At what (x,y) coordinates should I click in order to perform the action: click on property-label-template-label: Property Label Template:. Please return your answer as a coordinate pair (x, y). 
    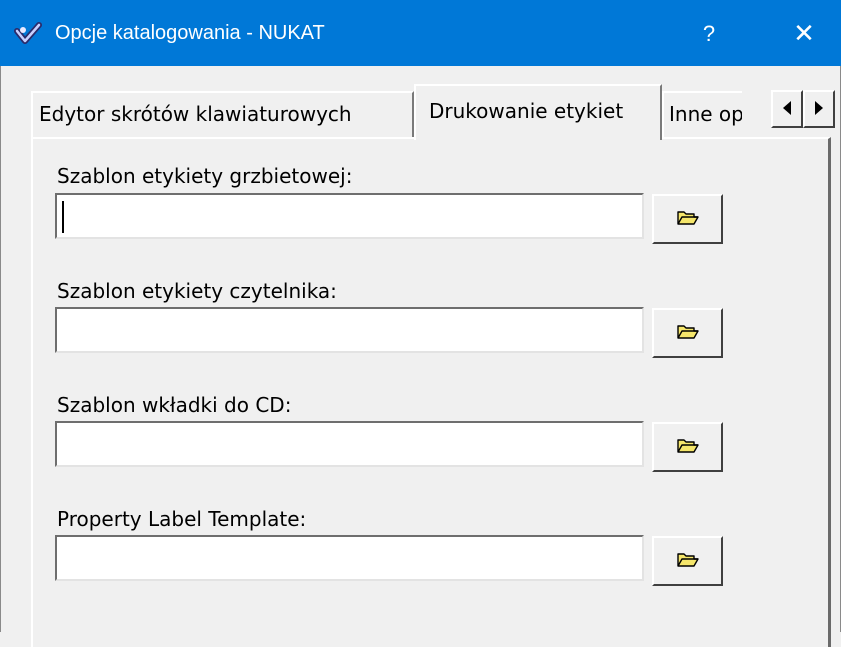
    Looking at the image, I should click on (182, 519).